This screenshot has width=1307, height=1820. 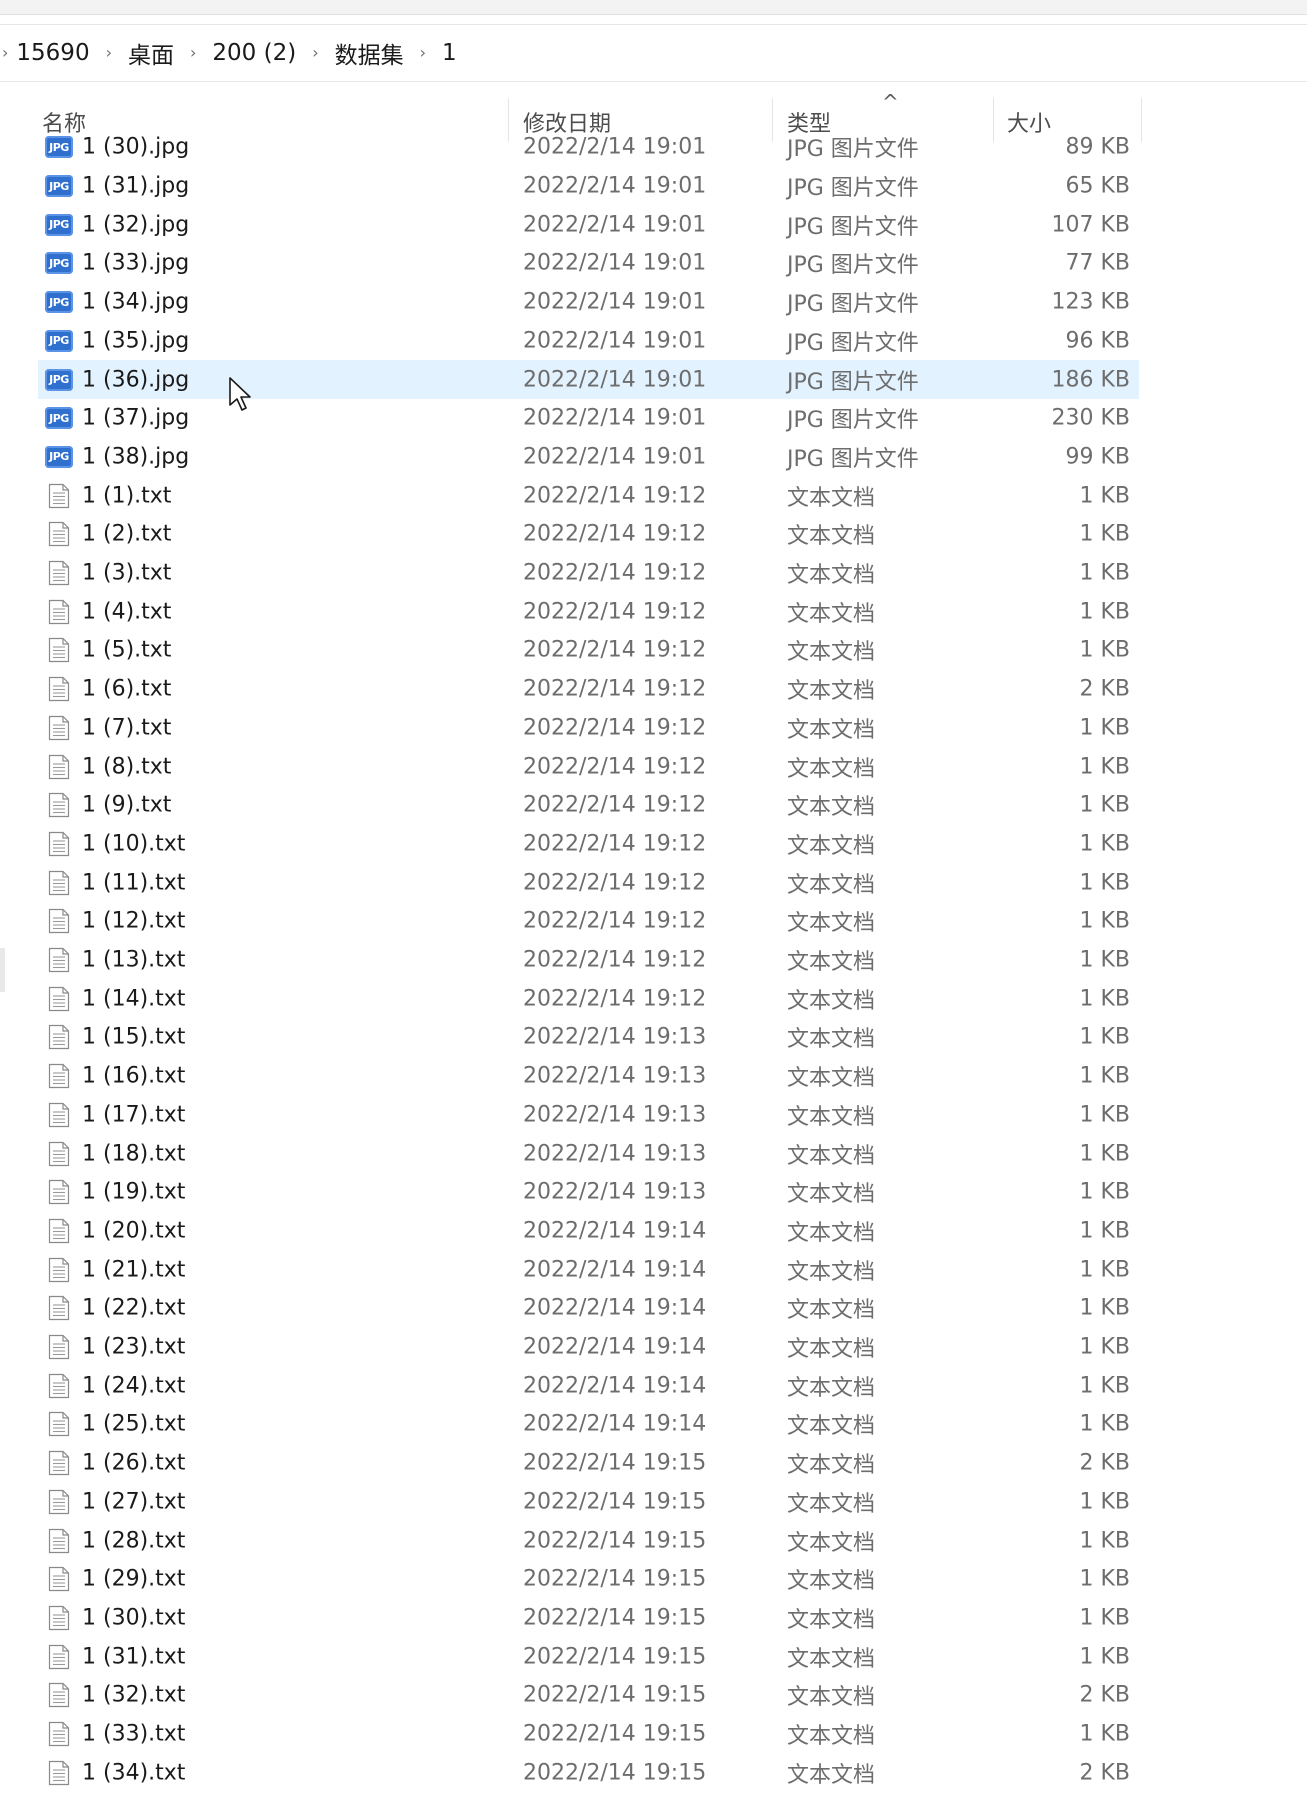 I want to click on file-row: 1 (24).txt 2022/2/14 19:14 文本文档 1 KB, so click(x=653, y=1385).